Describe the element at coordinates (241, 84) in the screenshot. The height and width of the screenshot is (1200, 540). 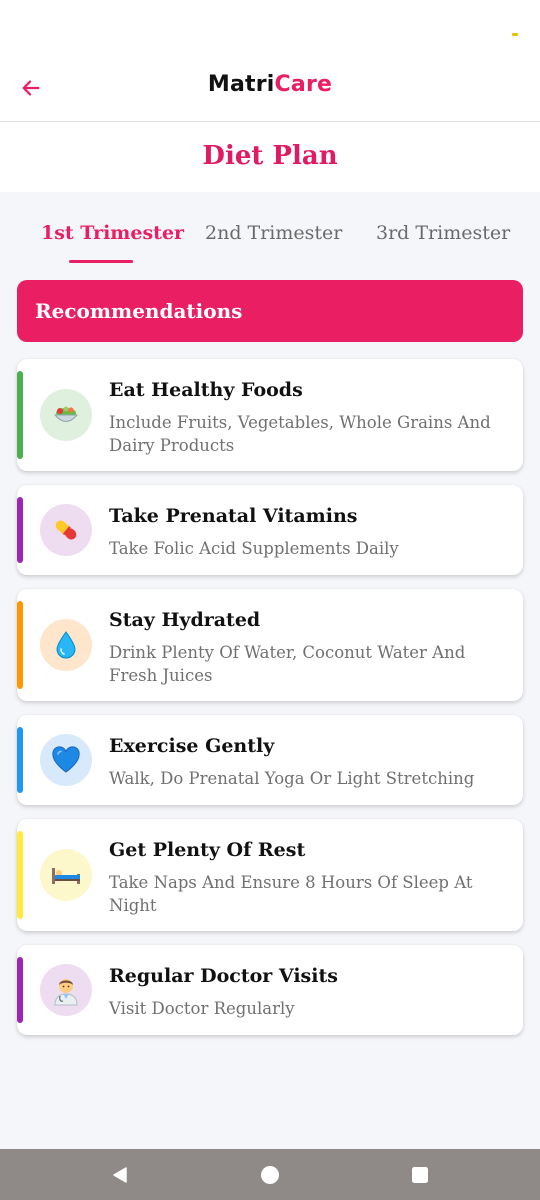
I see `app-title-prefix: Matri` at that location.